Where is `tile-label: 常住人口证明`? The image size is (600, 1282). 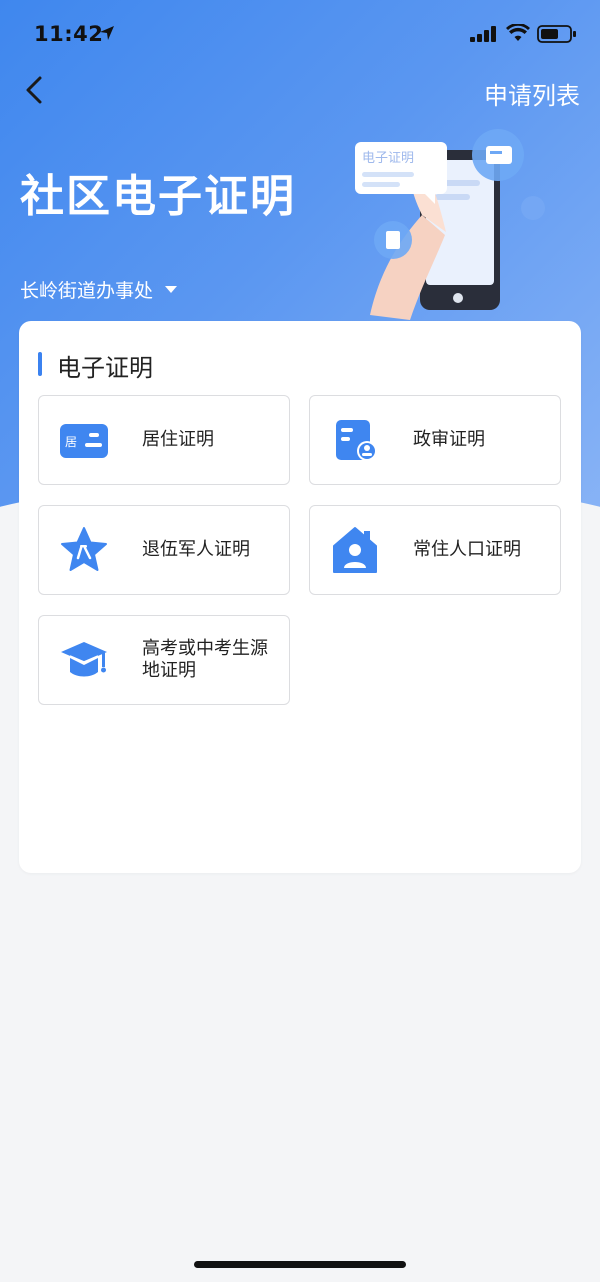
tile-label: 常住人口证明 is located at coordinates (467, 549).